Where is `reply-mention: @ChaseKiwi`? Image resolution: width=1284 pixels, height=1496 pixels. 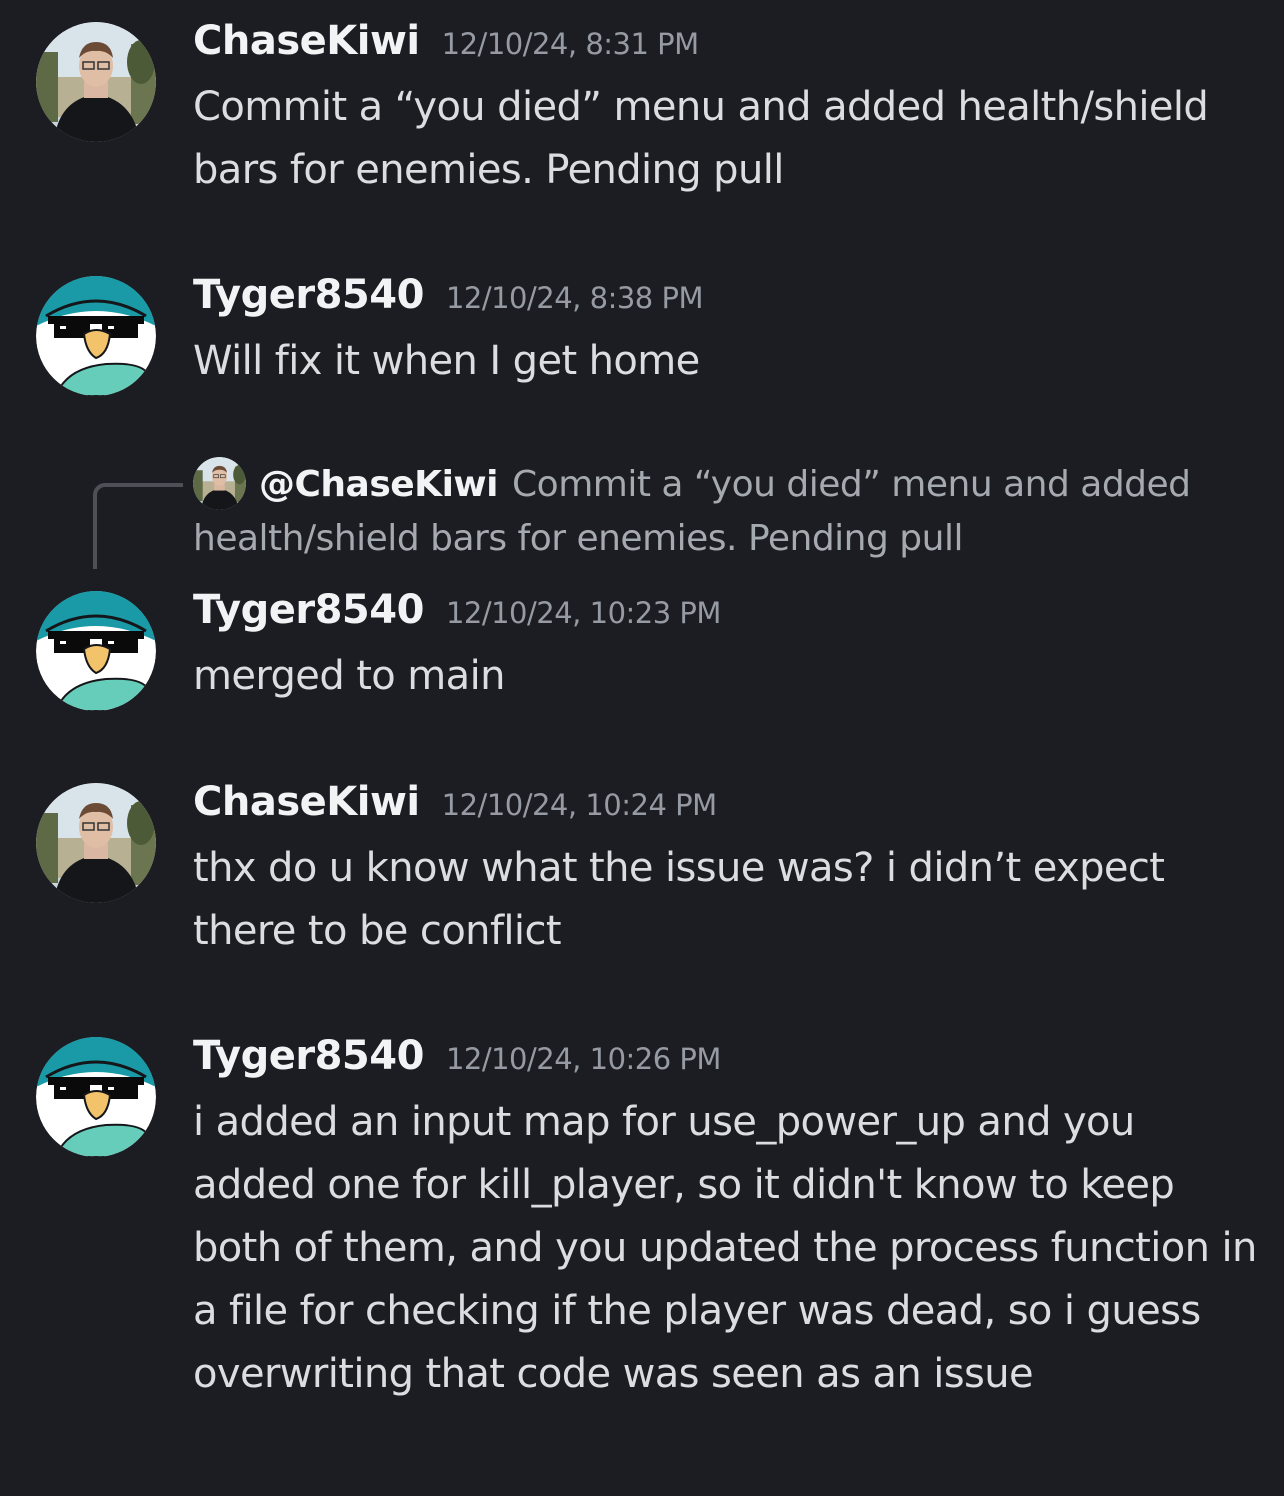
reply-mention: @ChaseKiwi is located at coordinates (379, 484).